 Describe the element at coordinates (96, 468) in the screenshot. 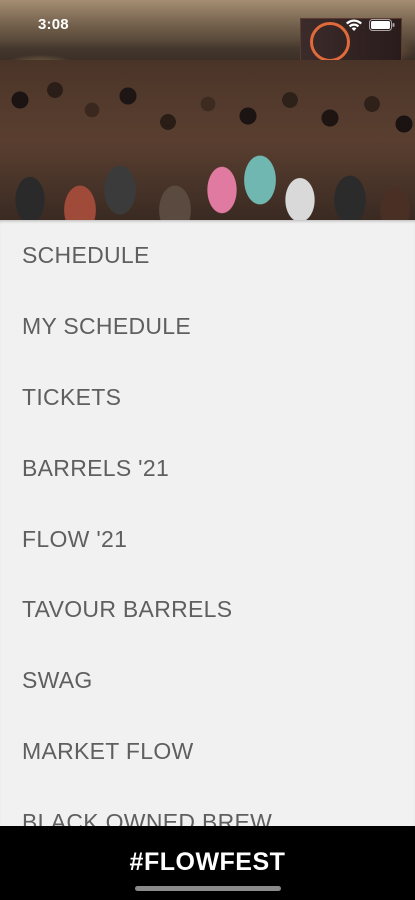

I see `menu-item-label: BARRELS '21` at that location.